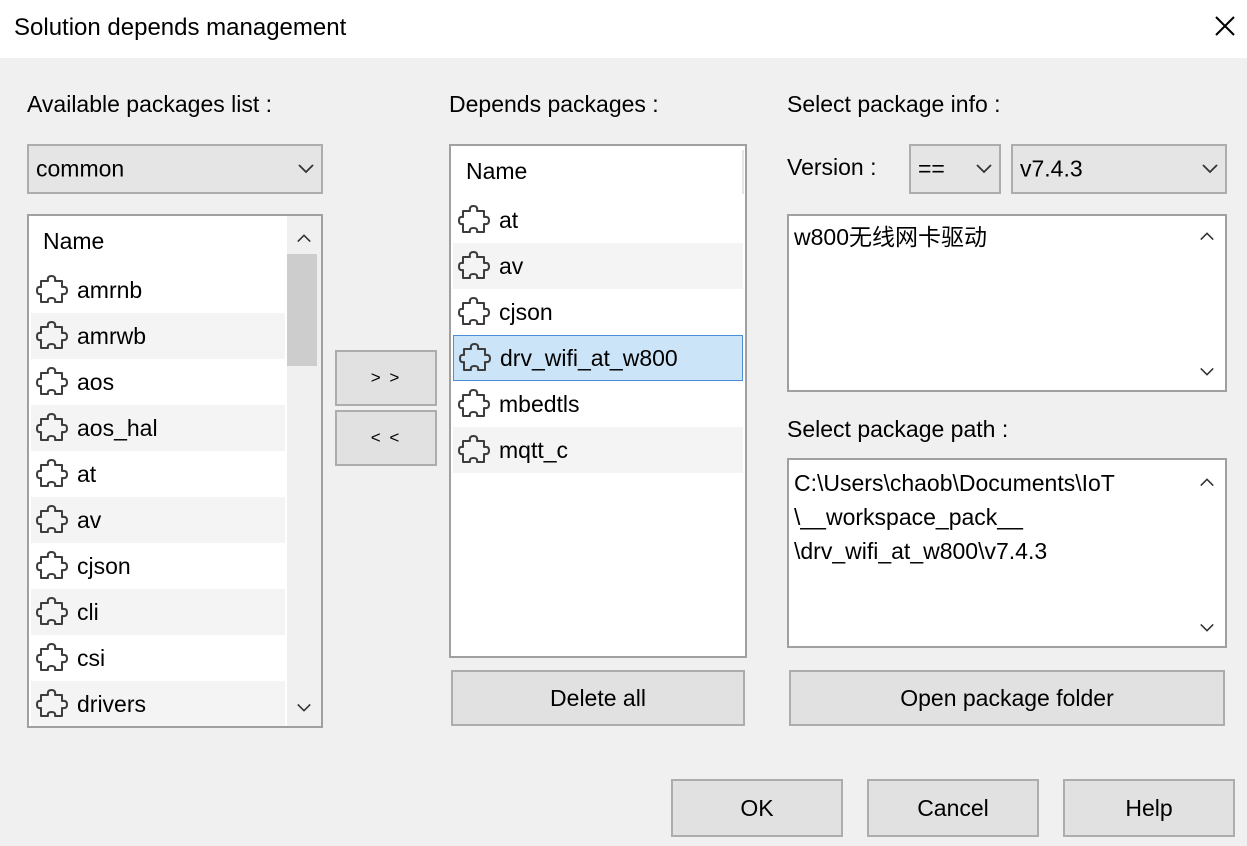 This screenshot has width=1247, height=846. I want to click on depends-name-column-header: Name, so click(496, 171).